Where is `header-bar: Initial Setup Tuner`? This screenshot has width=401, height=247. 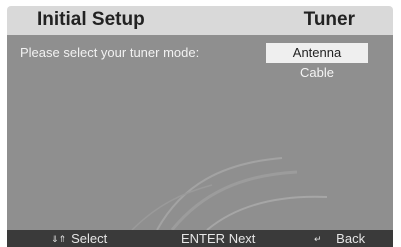
header-bar: Initial Setup Tuner is located at coordinates (200, 20).